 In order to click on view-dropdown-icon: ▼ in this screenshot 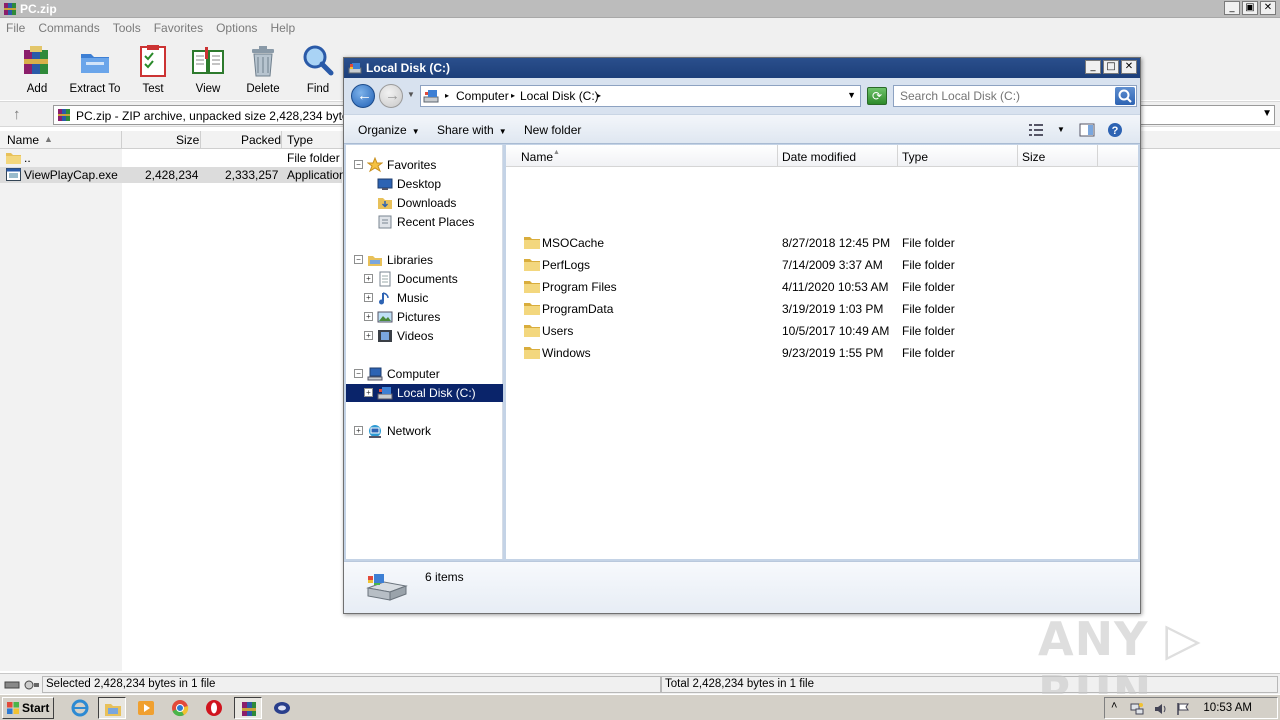, I will do `click(1061, 129)`.